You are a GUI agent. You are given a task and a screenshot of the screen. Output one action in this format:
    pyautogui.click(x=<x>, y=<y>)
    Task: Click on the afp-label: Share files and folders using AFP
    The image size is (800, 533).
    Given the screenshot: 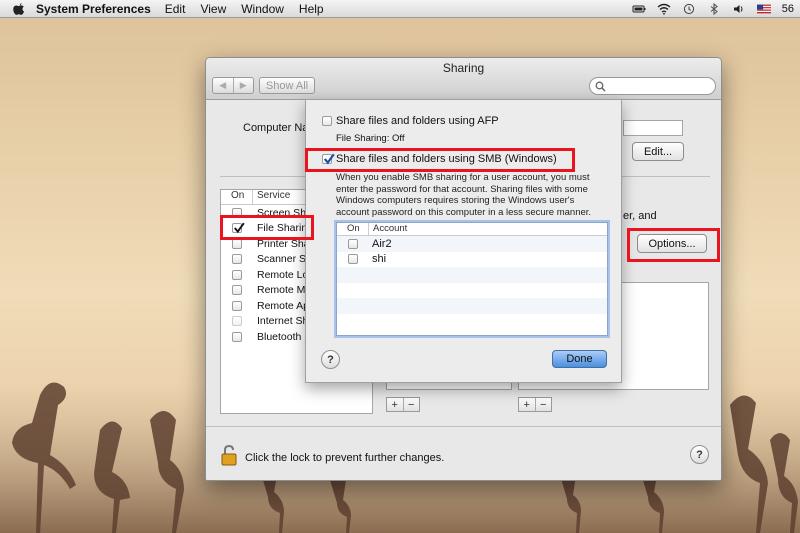 What is the action you would take?
    pyautogui.click(x=417, y=121)
    